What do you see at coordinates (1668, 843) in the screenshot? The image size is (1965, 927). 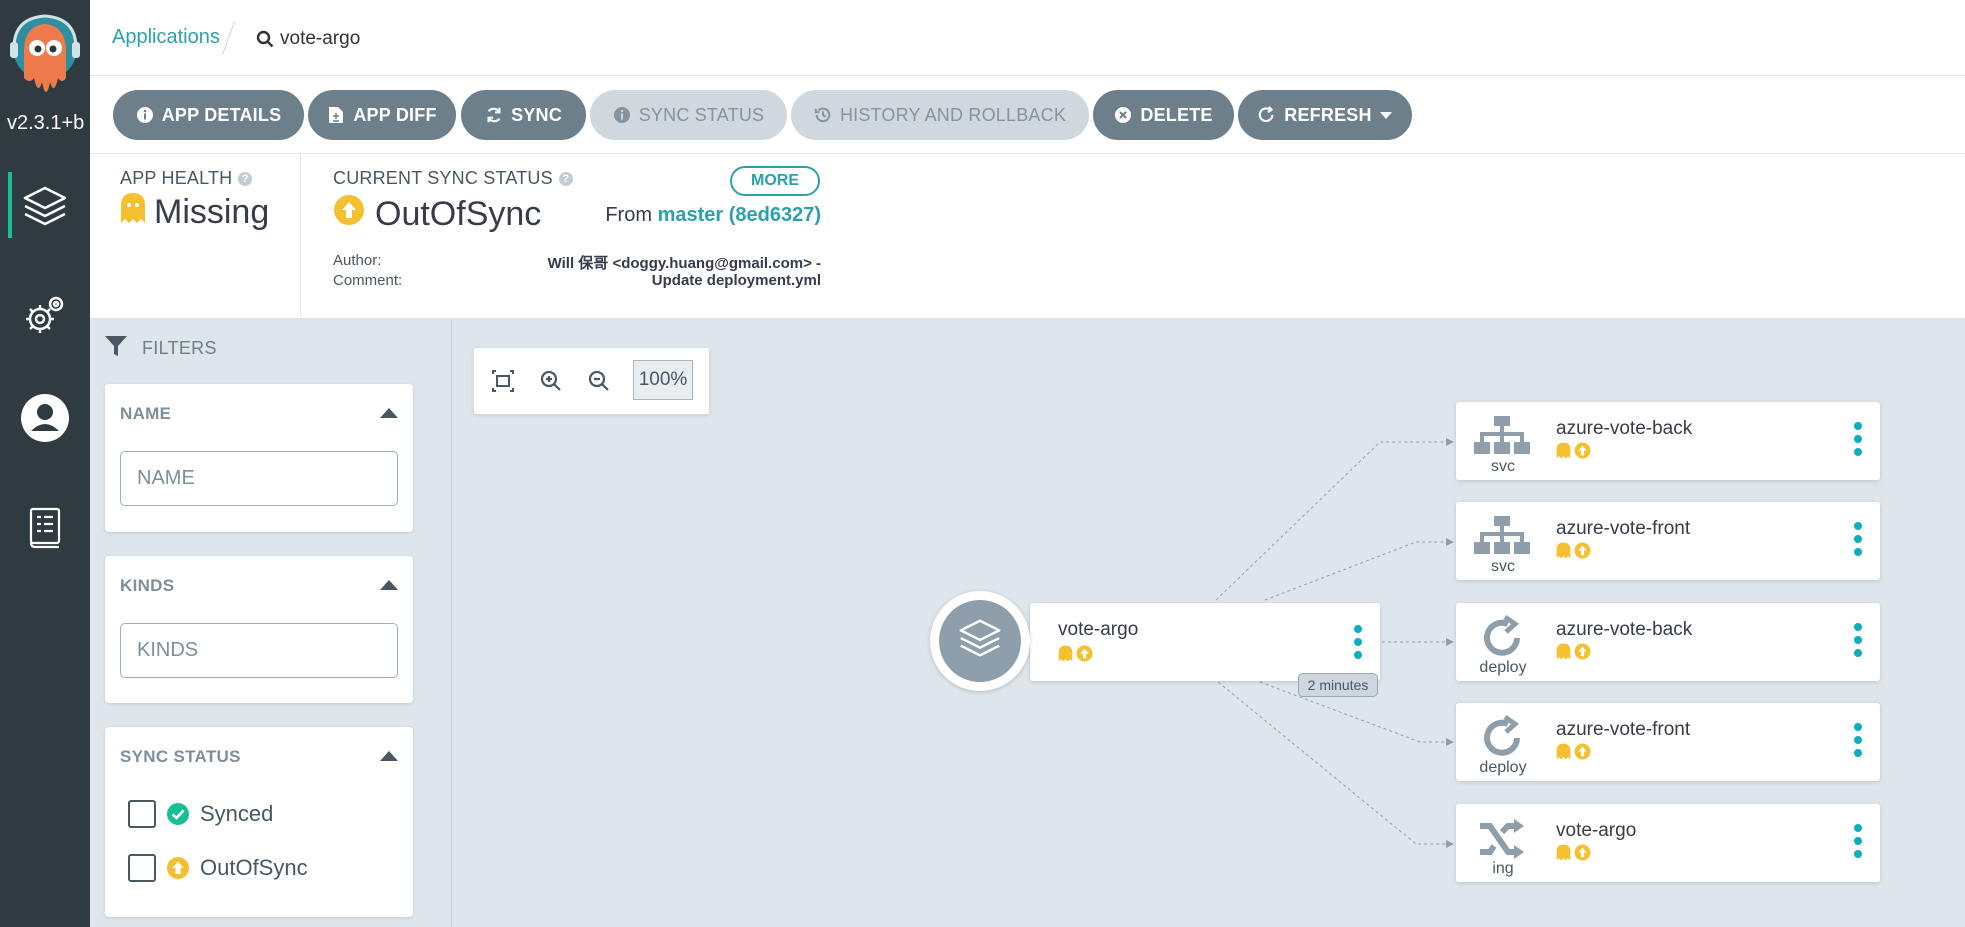 I see `resource-node: ing vote-argo` at bounding box center [1668, 843].